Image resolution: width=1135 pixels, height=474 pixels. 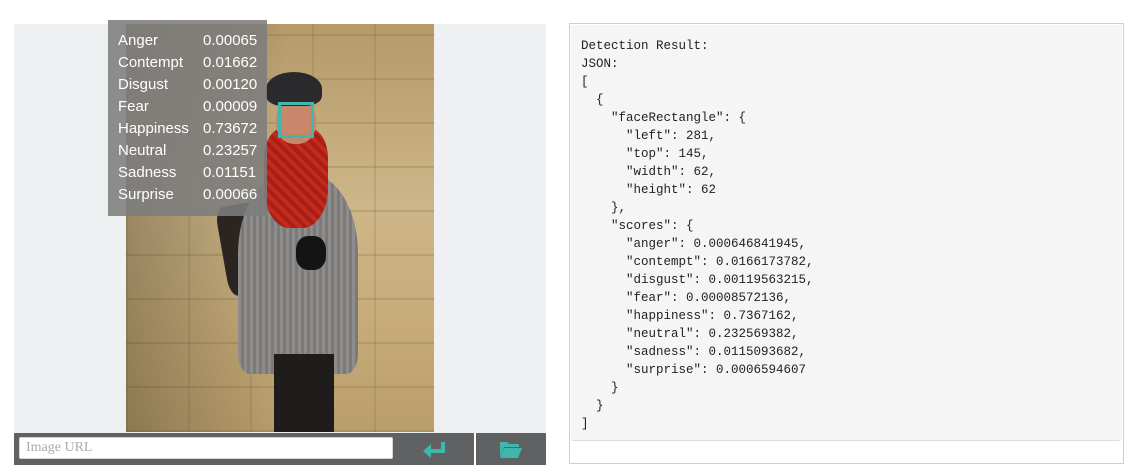 I want to click on score-value: 0.00009, so click(x=230, y=106).